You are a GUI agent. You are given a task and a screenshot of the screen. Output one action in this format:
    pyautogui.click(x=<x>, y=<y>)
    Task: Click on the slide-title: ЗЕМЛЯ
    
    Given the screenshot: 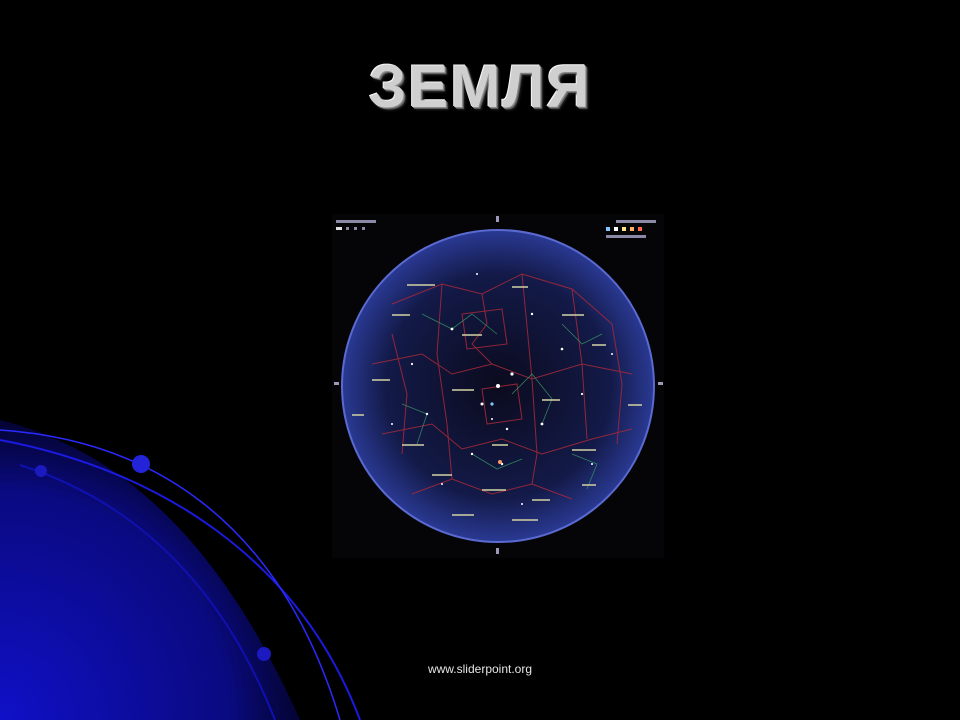 What is the action you would take?
    pyautogui.click(x=480, y=86)
    